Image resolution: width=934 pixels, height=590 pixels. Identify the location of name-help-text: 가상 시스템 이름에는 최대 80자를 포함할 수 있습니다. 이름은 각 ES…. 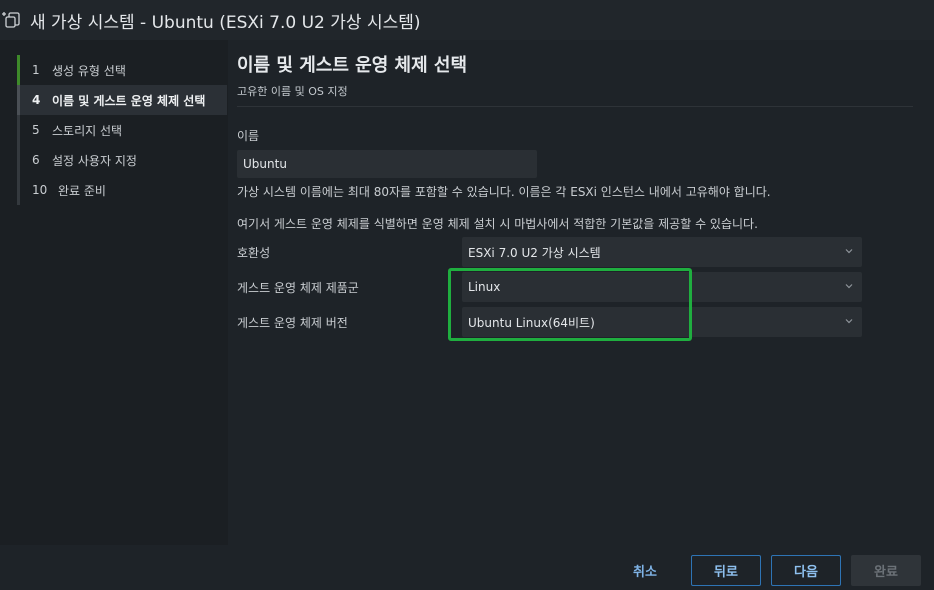
(504, 192).